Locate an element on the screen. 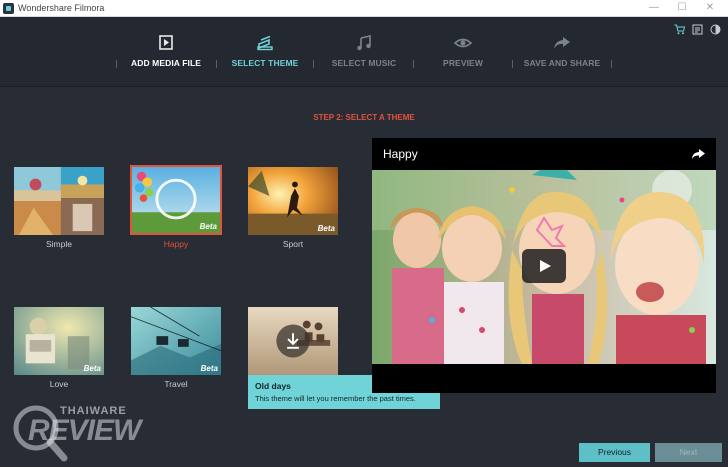 The image size is (728, 467). step-select-music: SELECT MUSIC is located at coordinates (364, 52).